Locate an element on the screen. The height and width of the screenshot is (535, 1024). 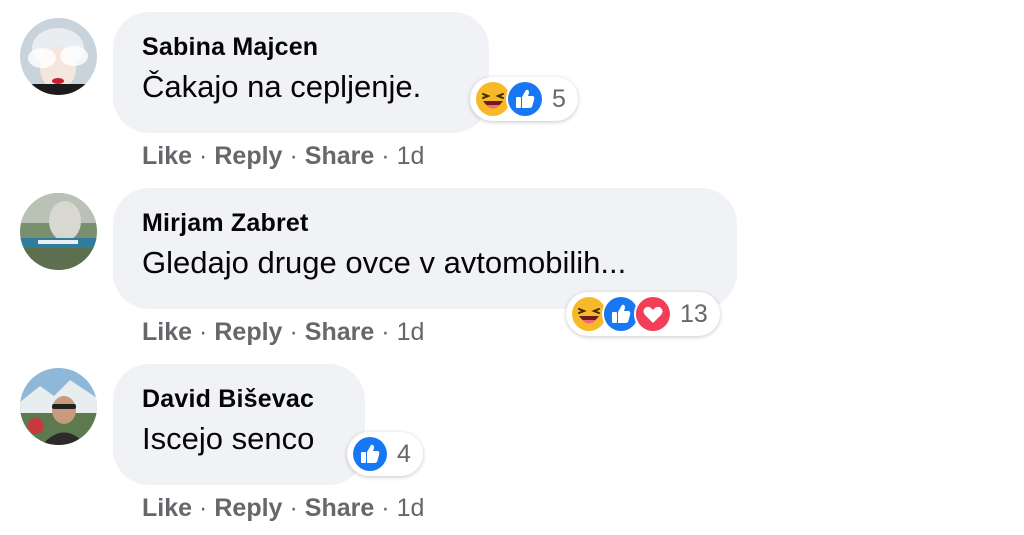
comment-author: Sabina Majcen is located at coordinates (300, 47).